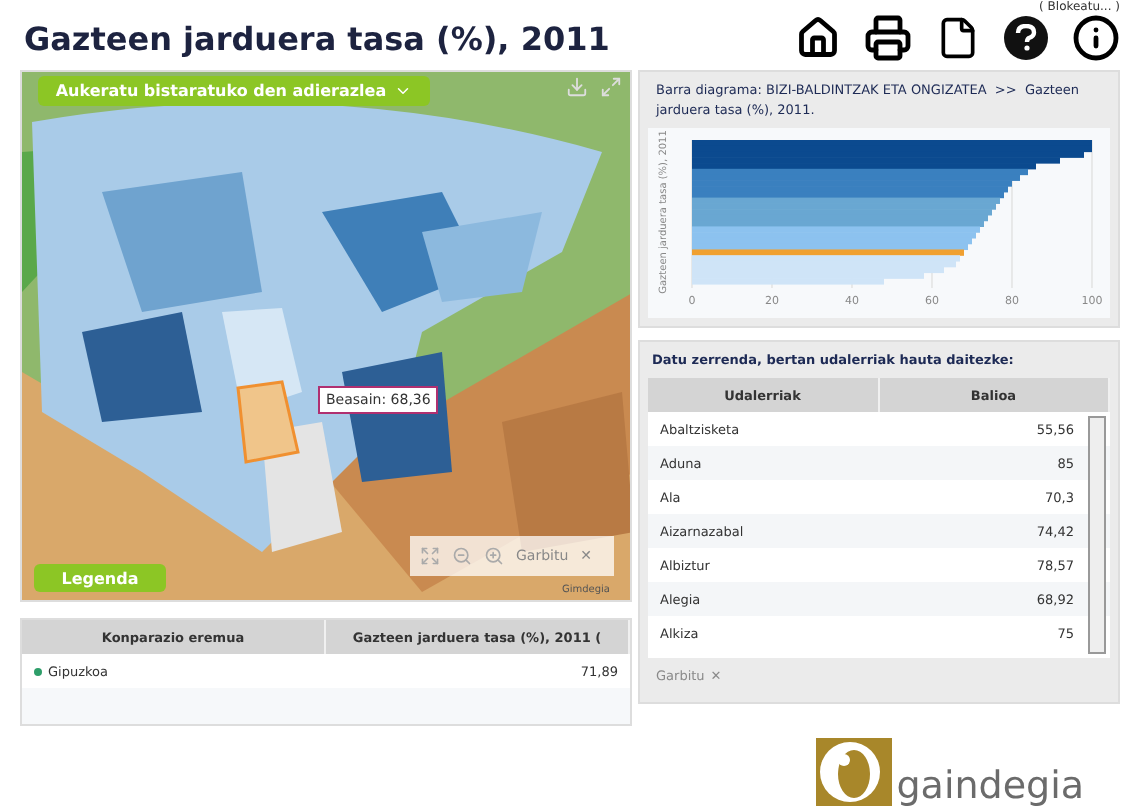 Image resolution: width=1140 pixels, height=812 pixels. I want to click on expand-icon, so click(611, 87).